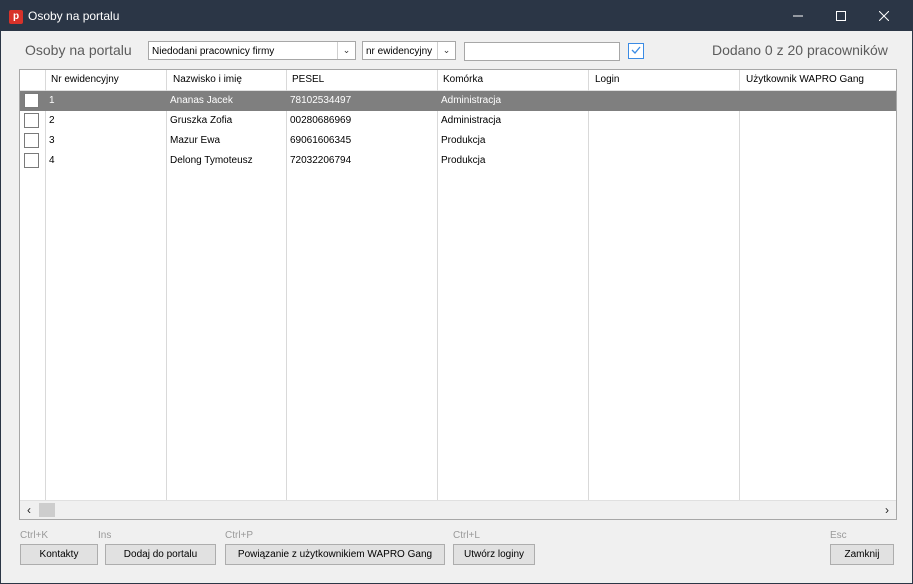  What do you see at coordinates (466, 535) in the screenshot?
I see `logins-shortcut-hint: Ctrl+L` at bounding box center [466, 535].